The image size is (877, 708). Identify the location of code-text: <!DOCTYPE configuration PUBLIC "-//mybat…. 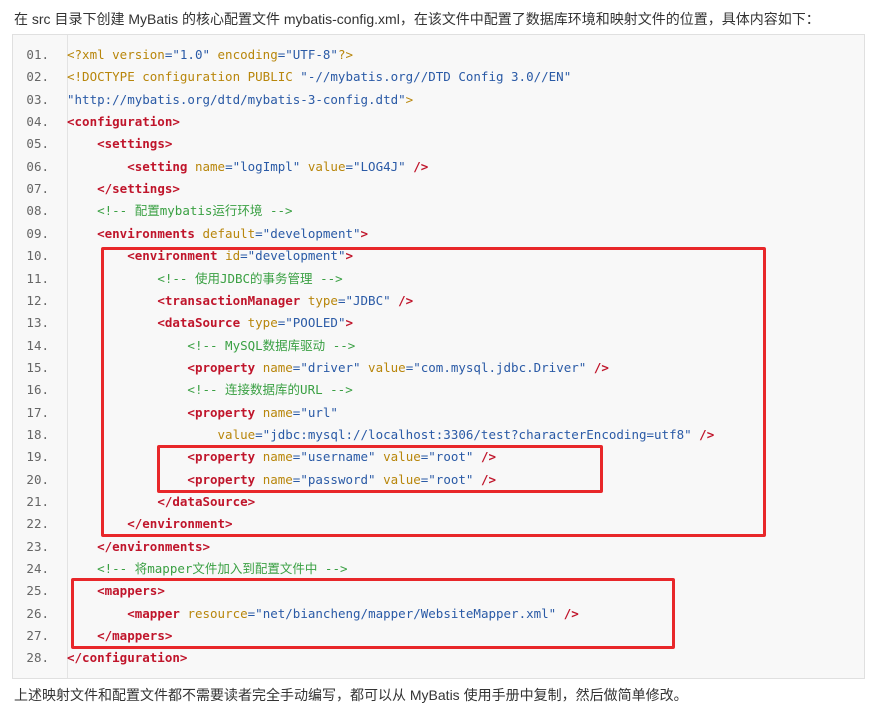
(319, 77).